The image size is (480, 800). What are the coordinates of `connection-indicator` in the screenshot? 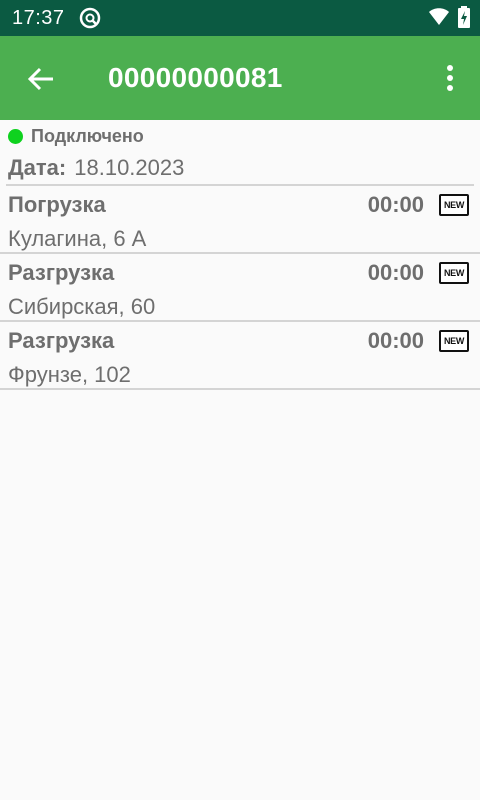 It's located at (15, 136).